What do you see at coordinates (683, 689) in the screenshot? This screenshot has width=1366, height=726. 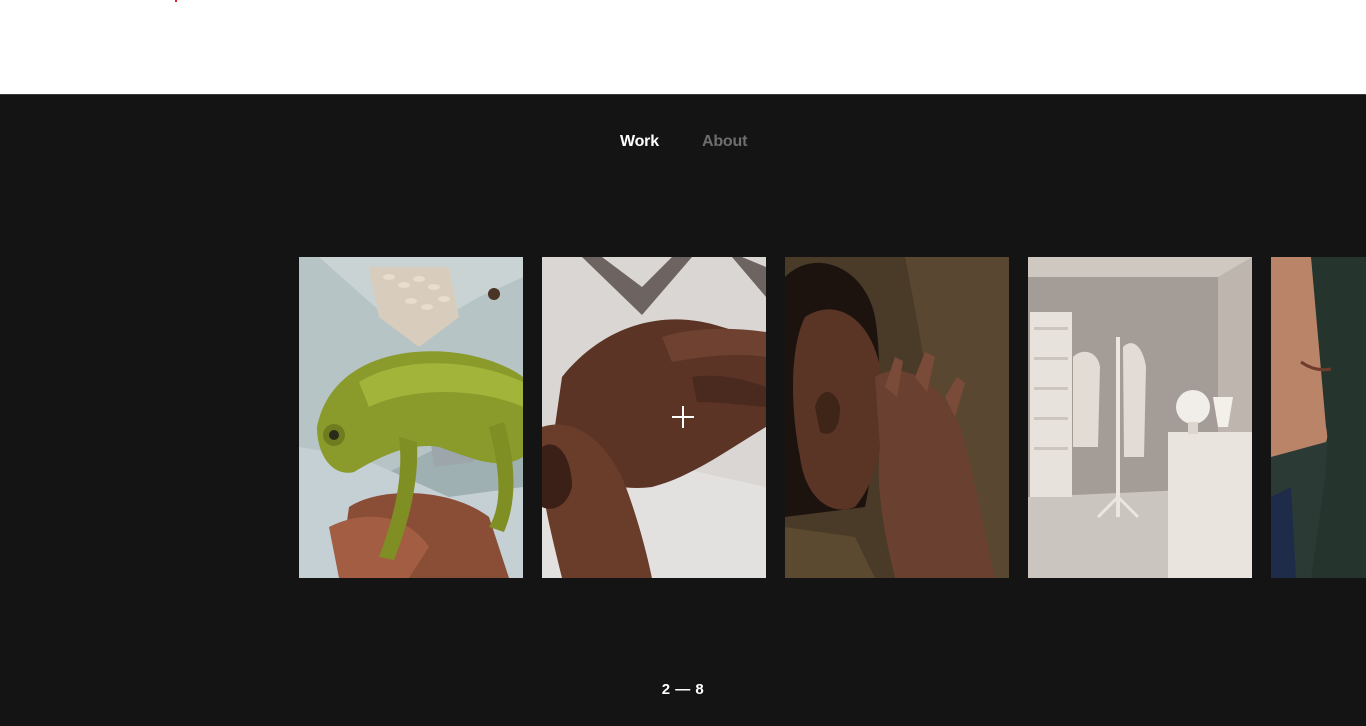 I see `slide-counter: 2 — 8` at bounding box center [683, 689].